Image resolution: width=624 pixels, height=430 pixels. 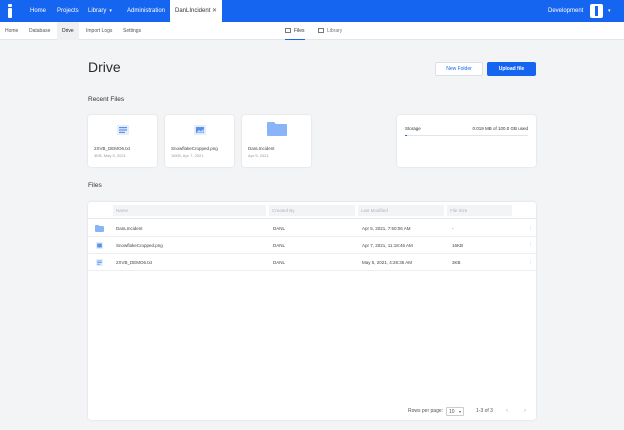 I want to click on row-last-modified: Apr 5, 2021, 7:50:06 AM, so click(x=386, y=228).